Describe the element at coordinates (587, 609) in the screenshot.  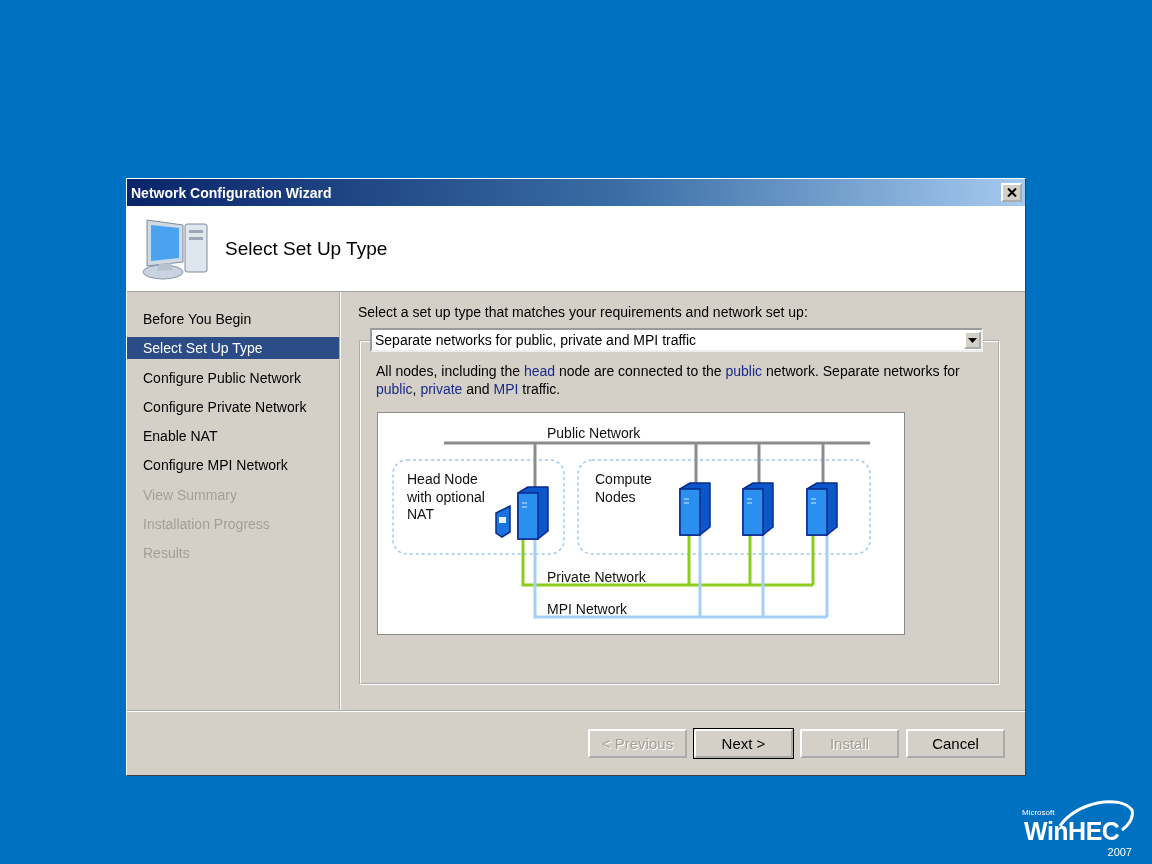
I see `diagram-label: MPI Network` at that location.